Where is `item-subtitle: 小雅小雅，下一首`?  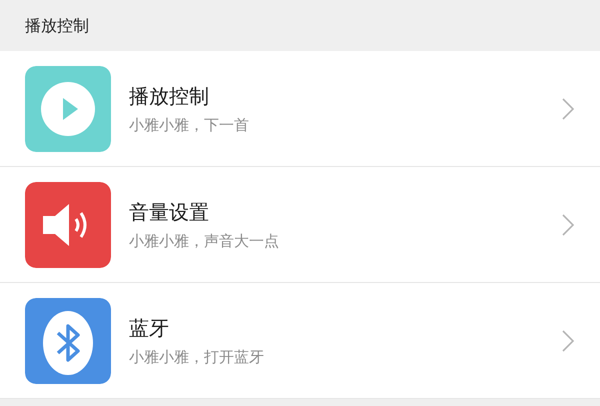
item-subtitle: 小雅小雅，下一首 is located at coordinates (189, 125).